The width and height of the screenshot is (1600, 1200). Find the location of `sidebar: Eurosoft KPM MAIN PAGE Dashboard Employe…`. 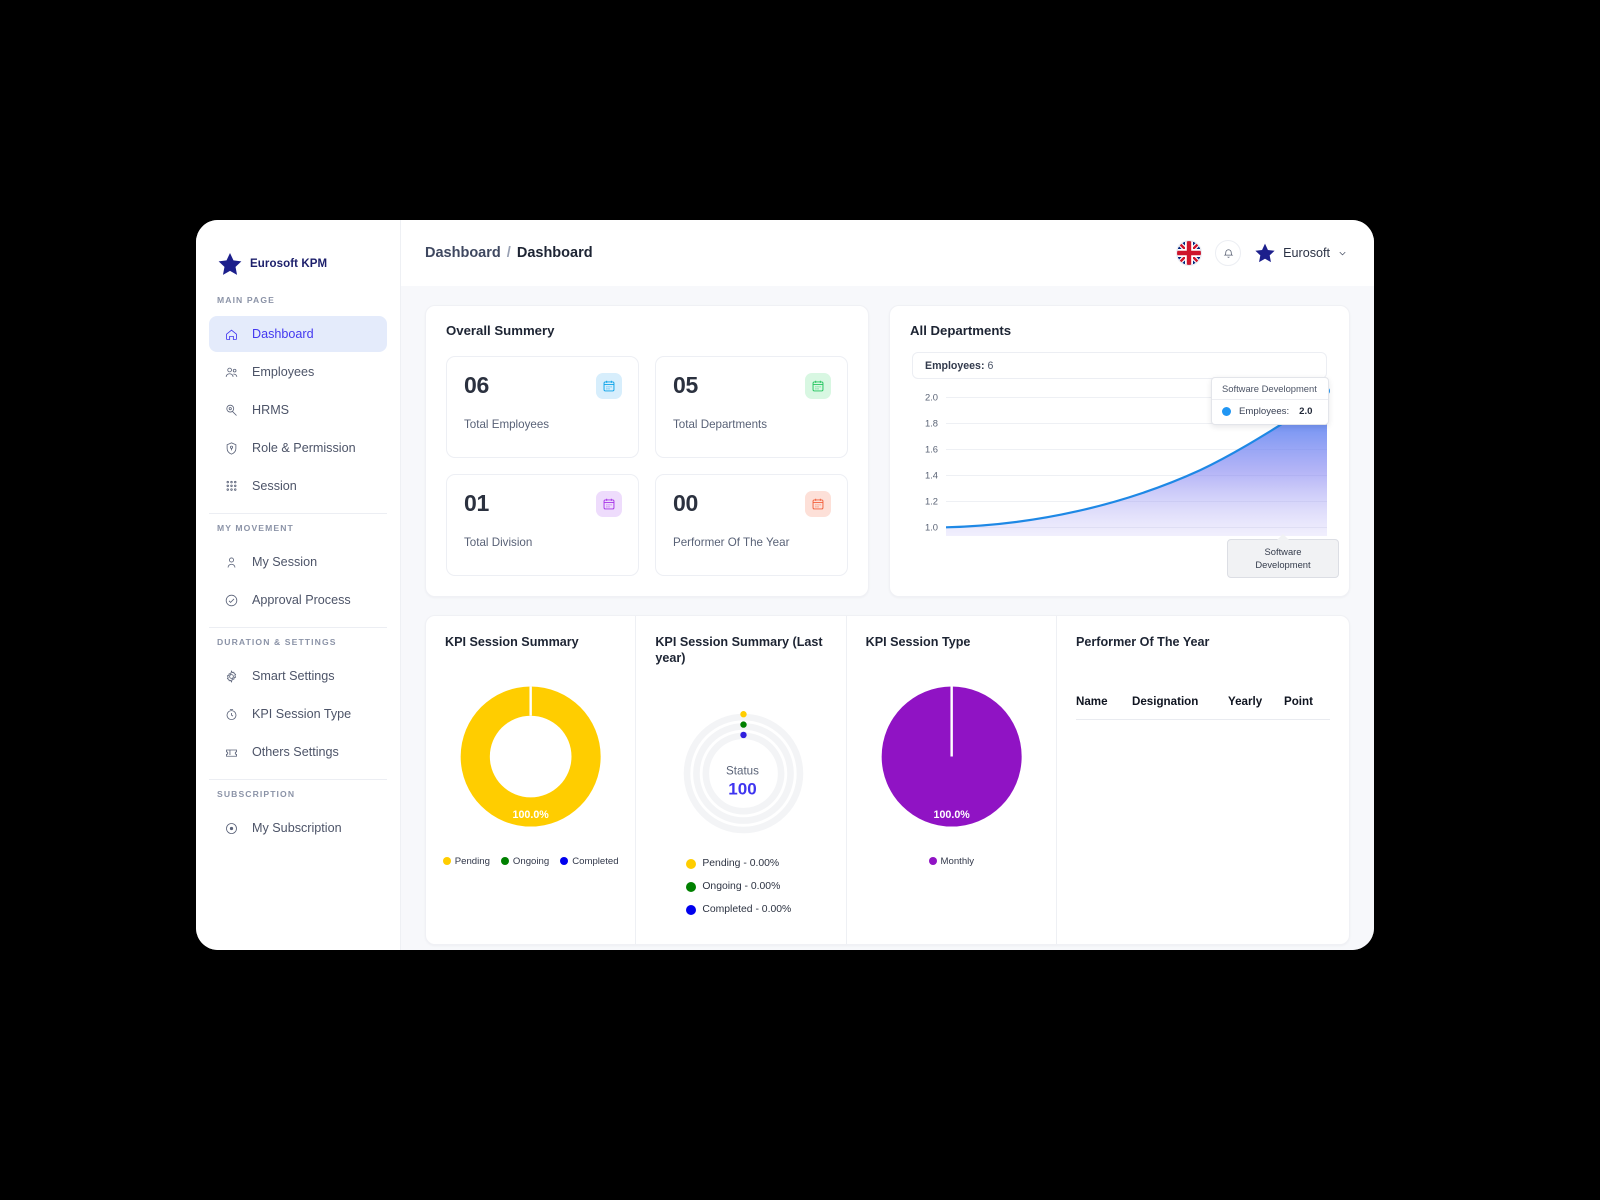

sidebar: Eurosoft KPM MAIN PAGE Dashboard Employe… is located at coordinates (298, 585).